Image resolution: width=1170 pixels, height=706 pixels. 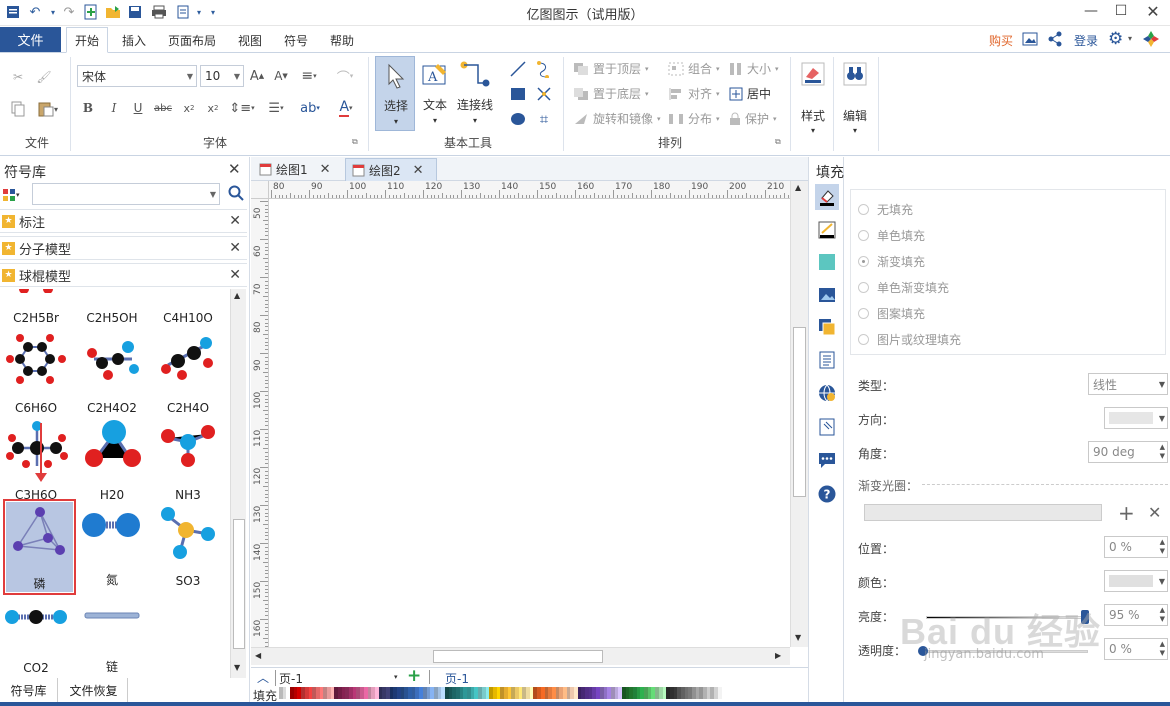 What do you see at coordinates (778, 142) in the screenshot?
I see `arrange-dialog-launcher-icon: ⧉` at bounding box center [778, 142].